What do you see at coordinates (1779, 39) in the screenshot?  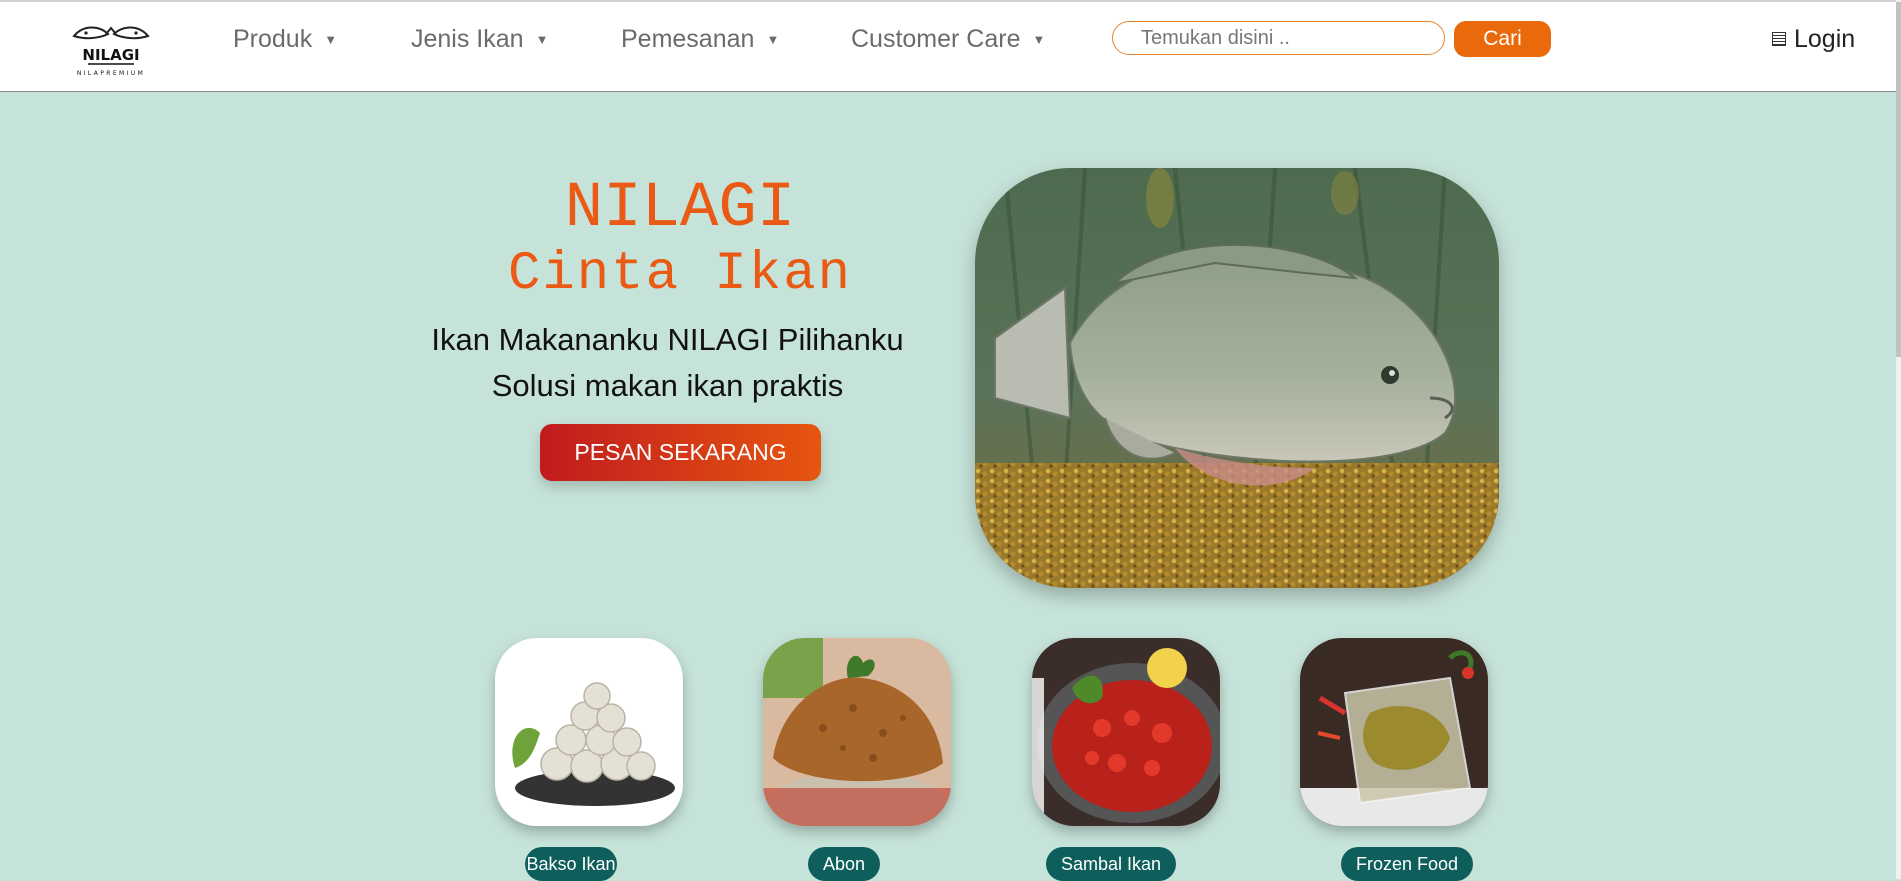 I see `list-icon` at bounding box center [1779, 39].